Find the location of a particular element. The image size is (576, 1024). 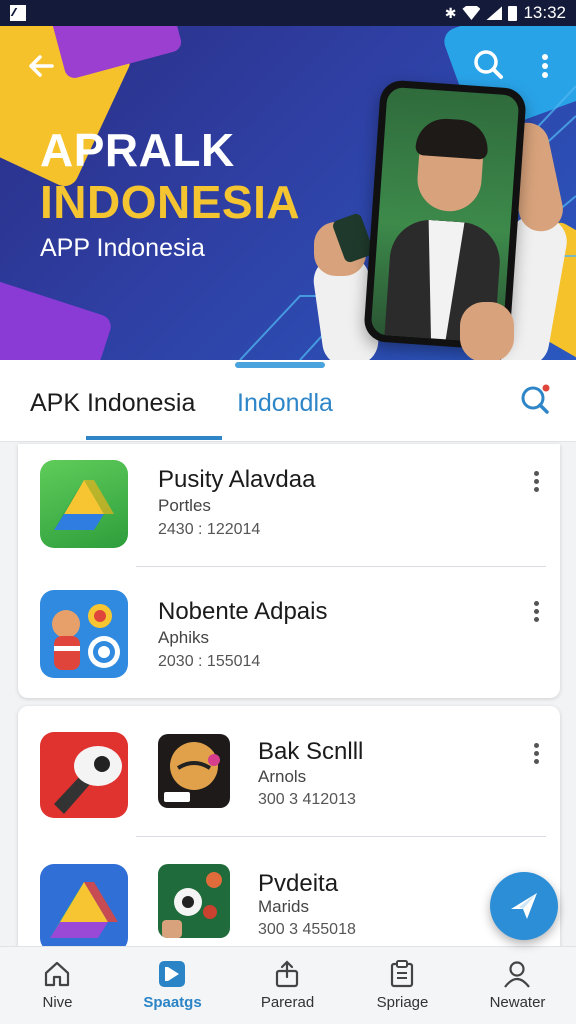

app-name: Nobente Adpais is located at coordinates (243, 611).